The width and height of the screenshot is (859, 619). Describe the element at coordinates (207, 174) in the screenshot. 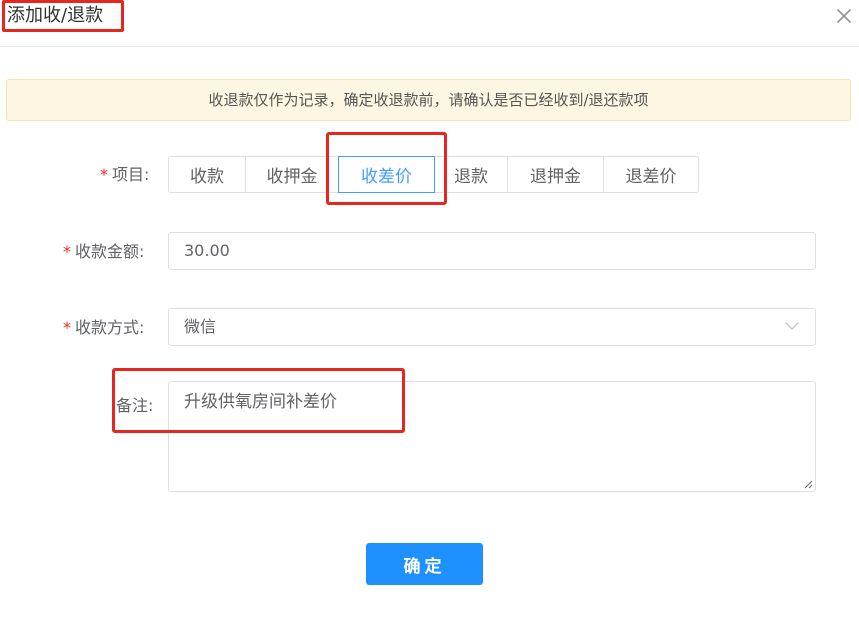

I see `item-option-receive: 收款` at that location.